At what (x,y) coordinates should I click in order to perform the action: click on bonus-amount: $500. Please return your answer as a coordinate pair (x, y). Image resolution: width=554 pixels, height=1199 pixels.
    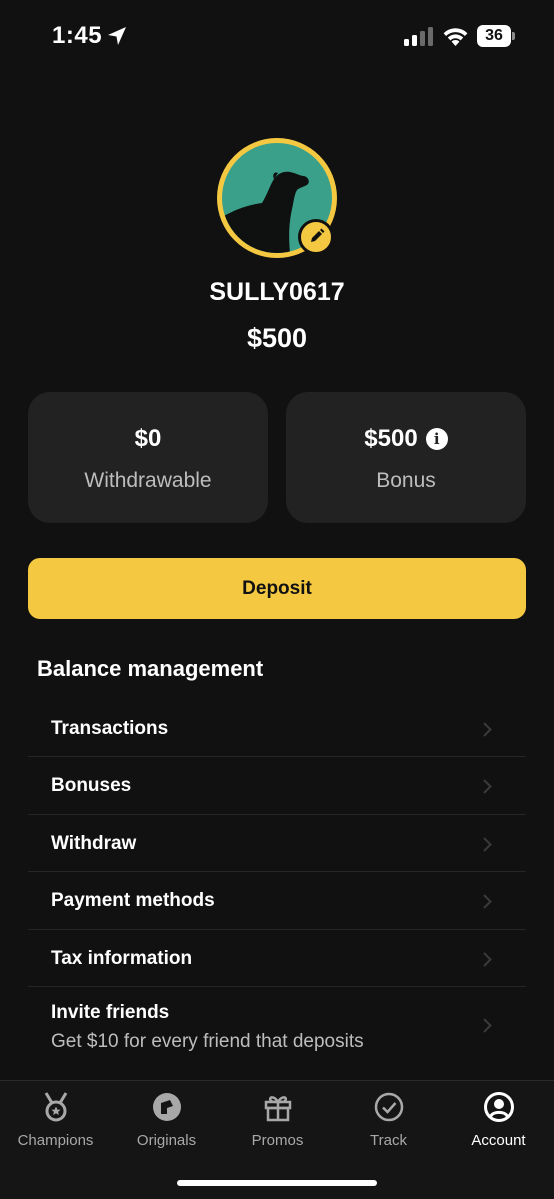
    Looking at the image, I should click on (391, 438).